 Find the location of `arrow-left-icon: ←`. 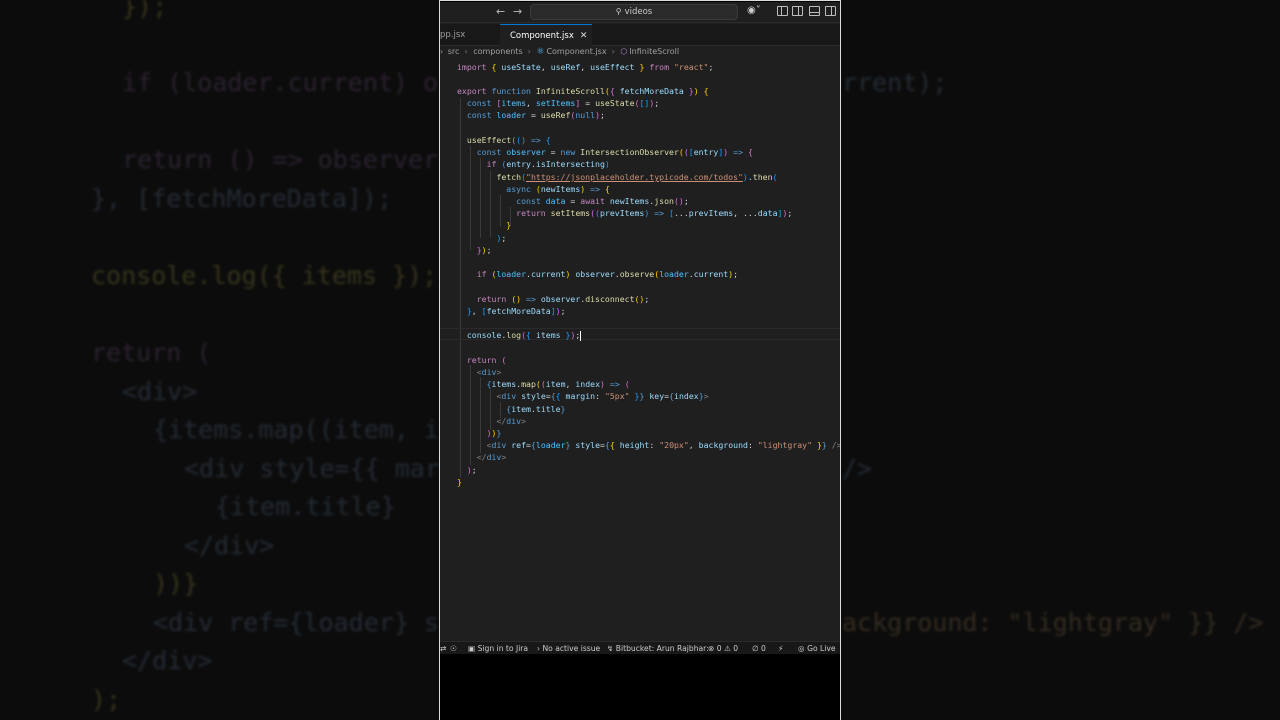

arrow-left-icon: ← is located at coordinates (500, 11).